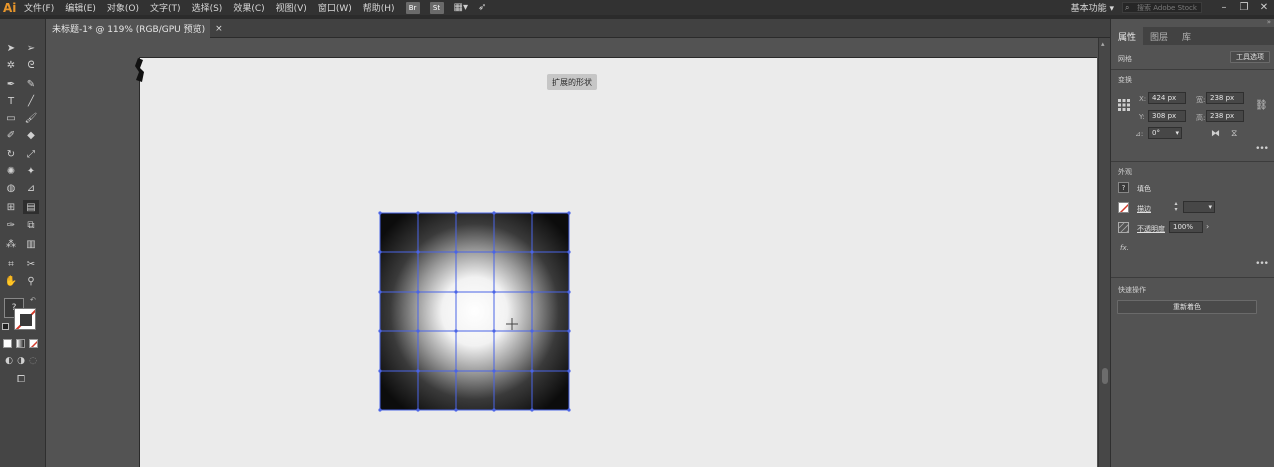  What do you see at coordinates (31, 154) in the screenshot?
I see `scale-tool-icon: ⤢` at bounding box center [31, 154].